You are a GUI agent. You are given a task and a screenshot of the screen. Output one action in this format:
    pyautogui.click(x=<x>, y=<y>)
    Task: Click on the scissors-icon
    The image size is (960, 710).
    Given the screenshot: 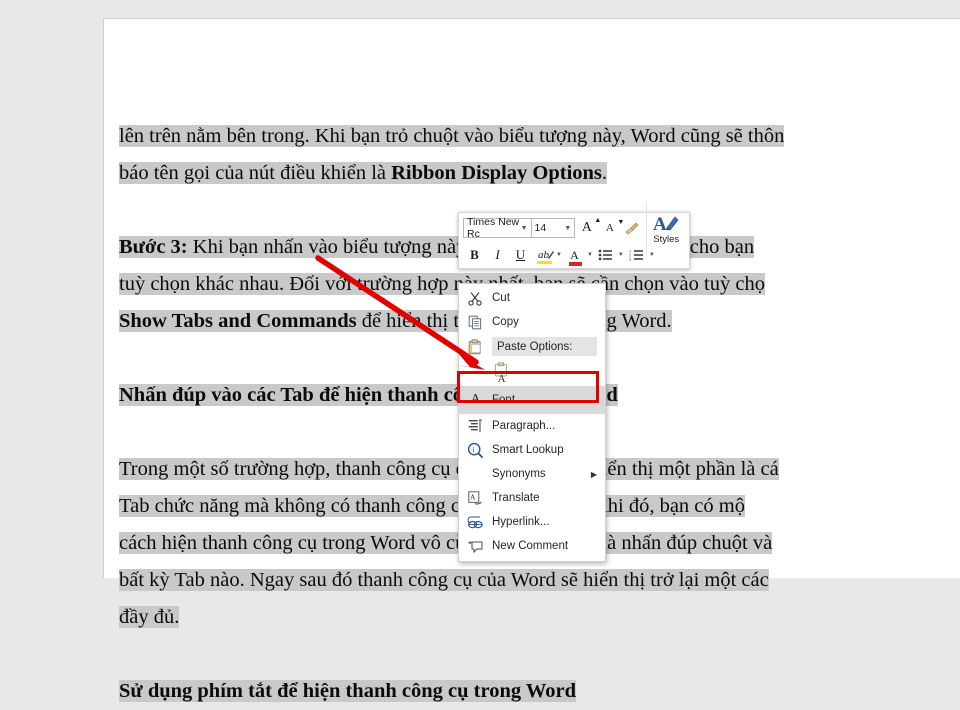 What is the action you would take?
    pyautogui.click(x=475, y=298)
    